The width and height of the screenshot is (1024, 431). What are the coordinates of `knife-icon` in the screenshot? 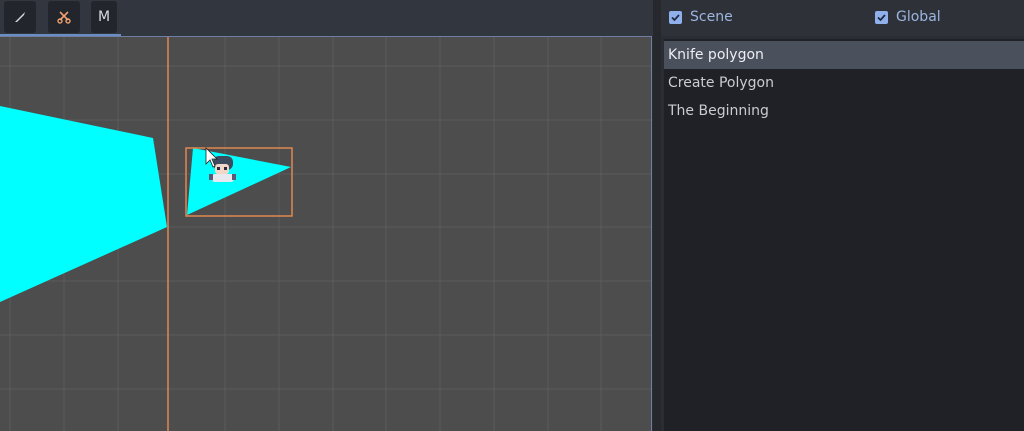 It's located at (20, 17).